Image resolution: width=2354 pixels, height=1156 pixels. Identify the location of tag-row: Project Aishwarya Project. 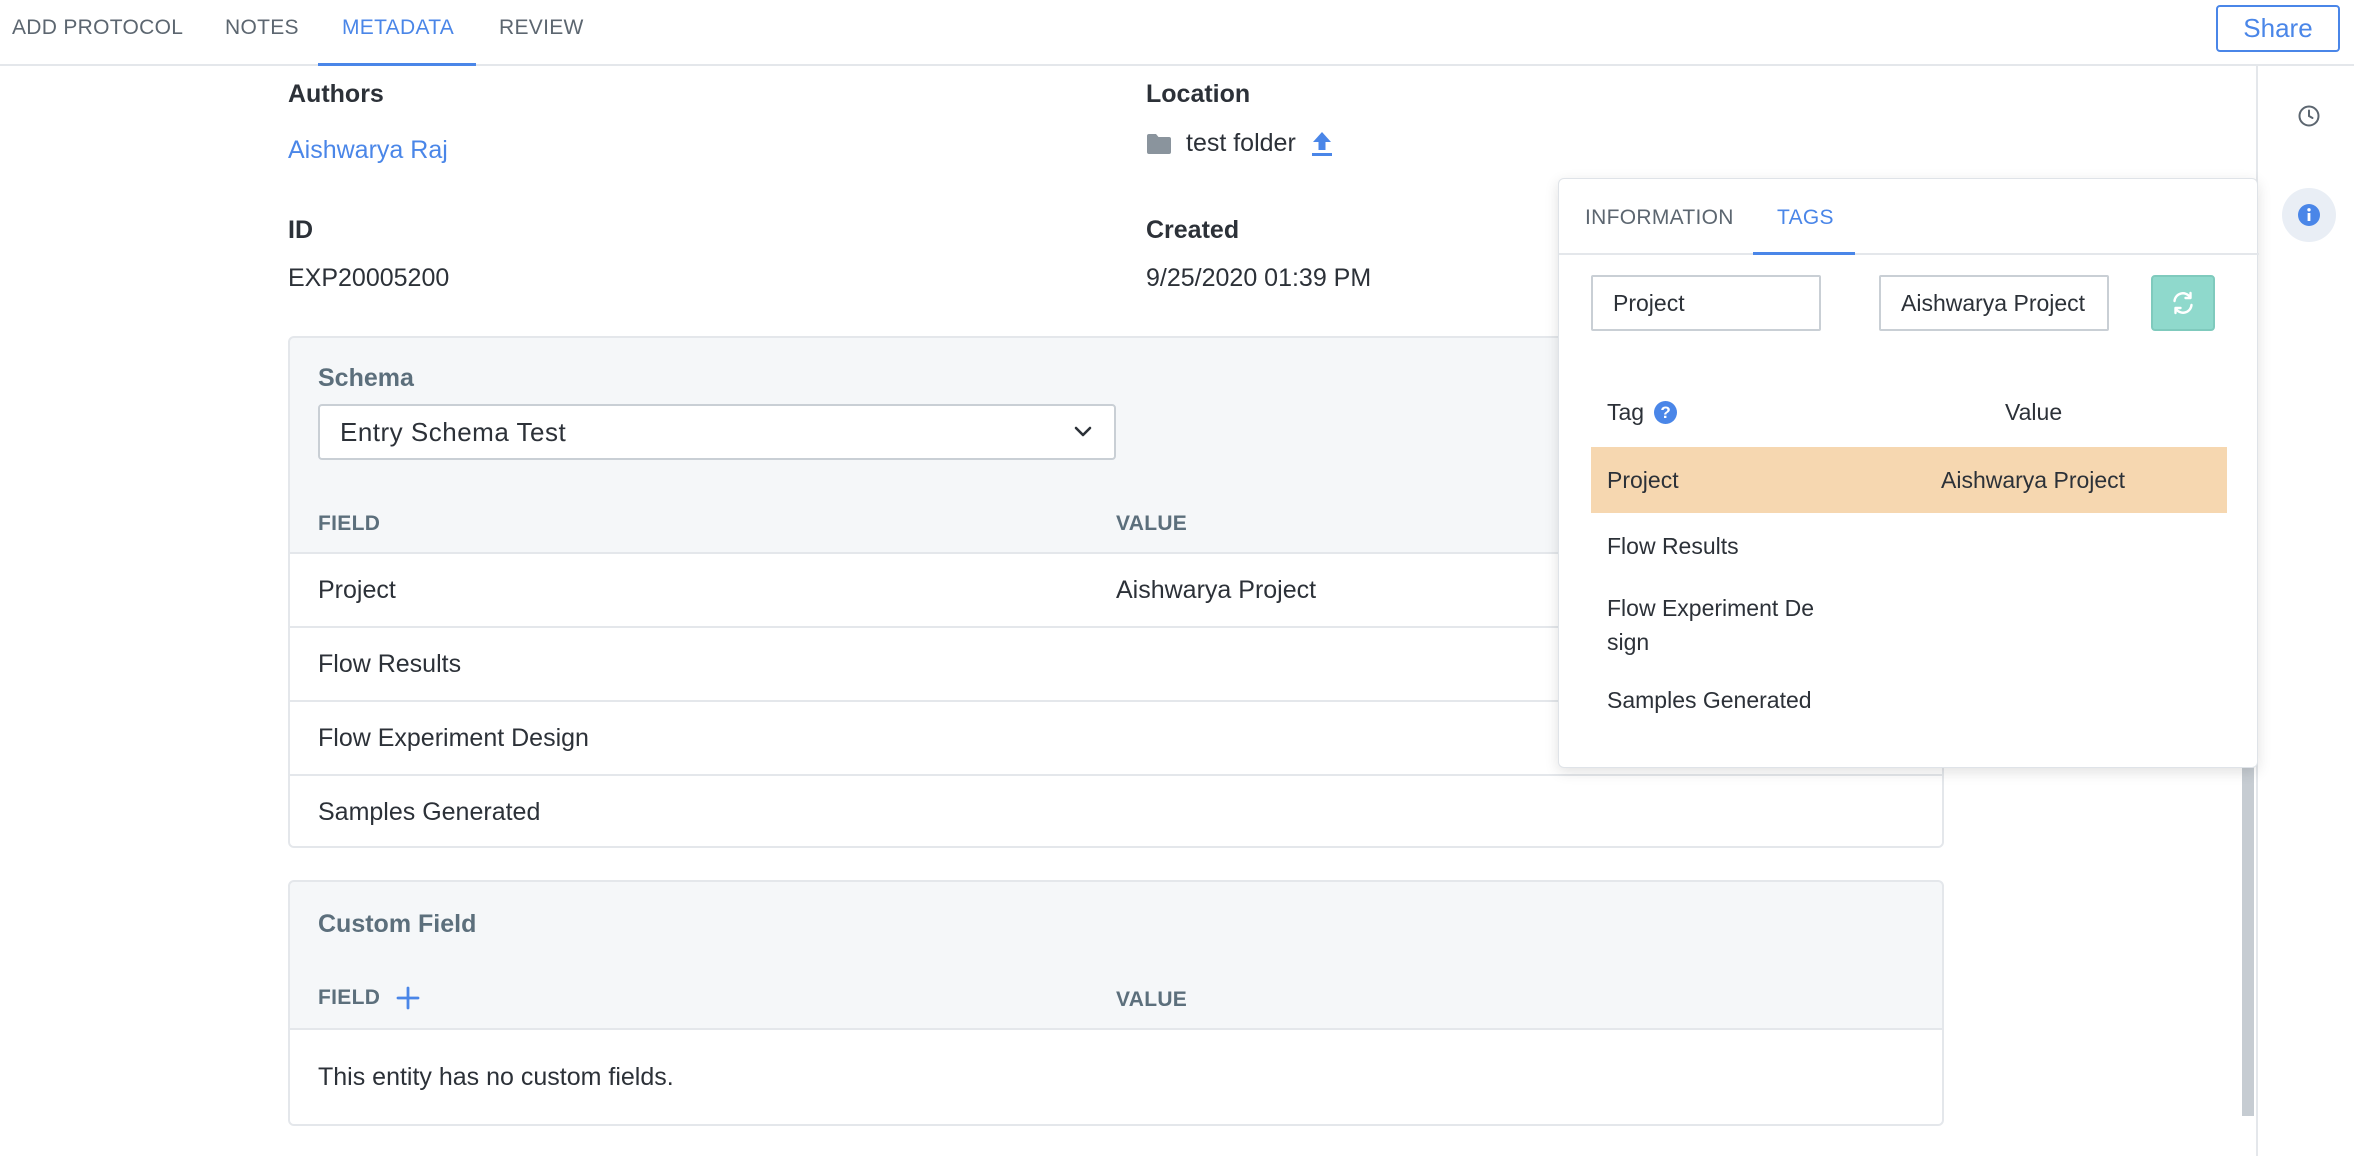
(1909, 480).